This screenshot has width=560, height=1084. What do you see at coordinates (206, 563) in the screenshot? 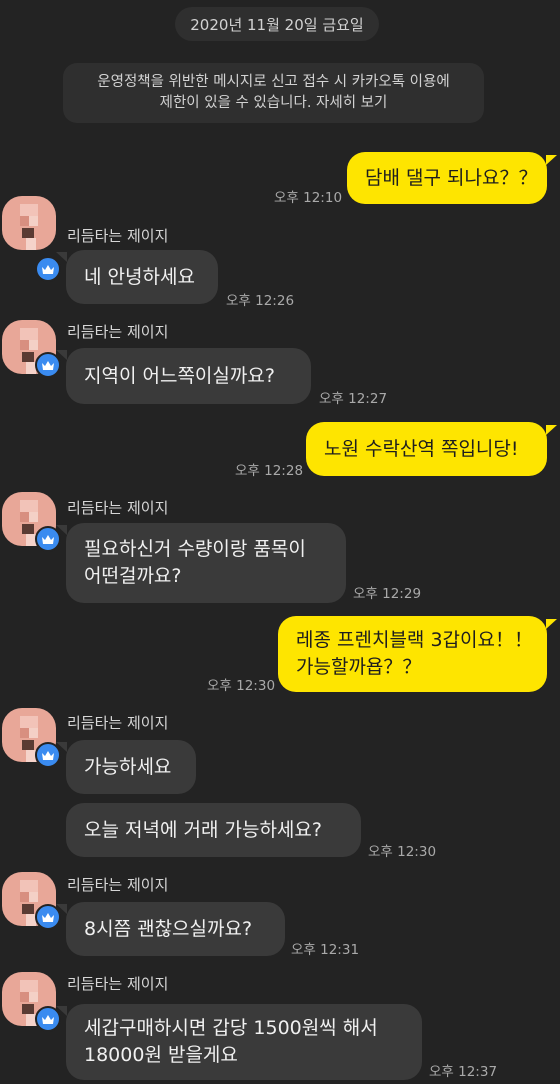
I see `incoming-message-bubble: 필요하신거 수량이랑 품목이 어떤걸까요?` at bounding box center [206, 563].